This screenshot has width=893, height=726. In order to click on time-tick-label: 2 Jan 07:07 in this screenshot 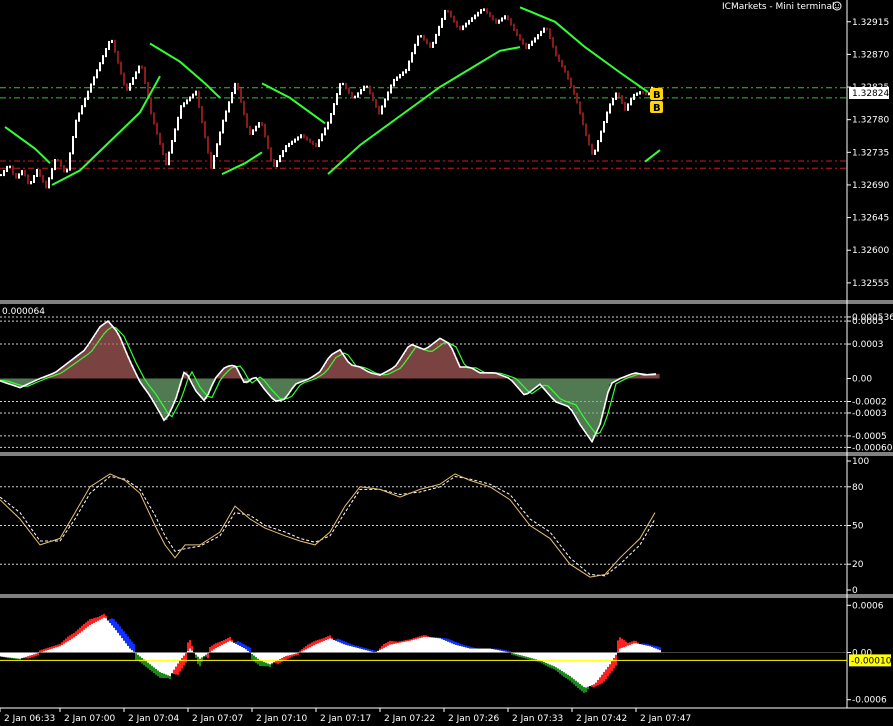, I will do `click(217, 719)`.